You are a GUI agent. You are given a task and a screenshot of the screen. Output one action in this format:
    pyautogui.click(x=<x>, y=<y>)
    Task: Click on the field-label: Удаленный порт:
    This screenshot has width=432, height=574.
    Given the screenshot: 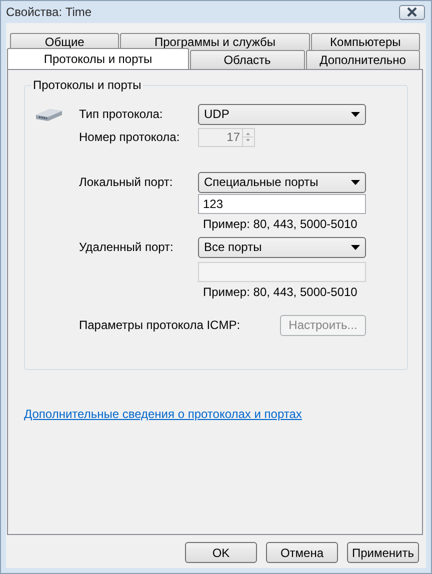 What is the action you would take?
    pyautogui.click(x=126, y=247)
    